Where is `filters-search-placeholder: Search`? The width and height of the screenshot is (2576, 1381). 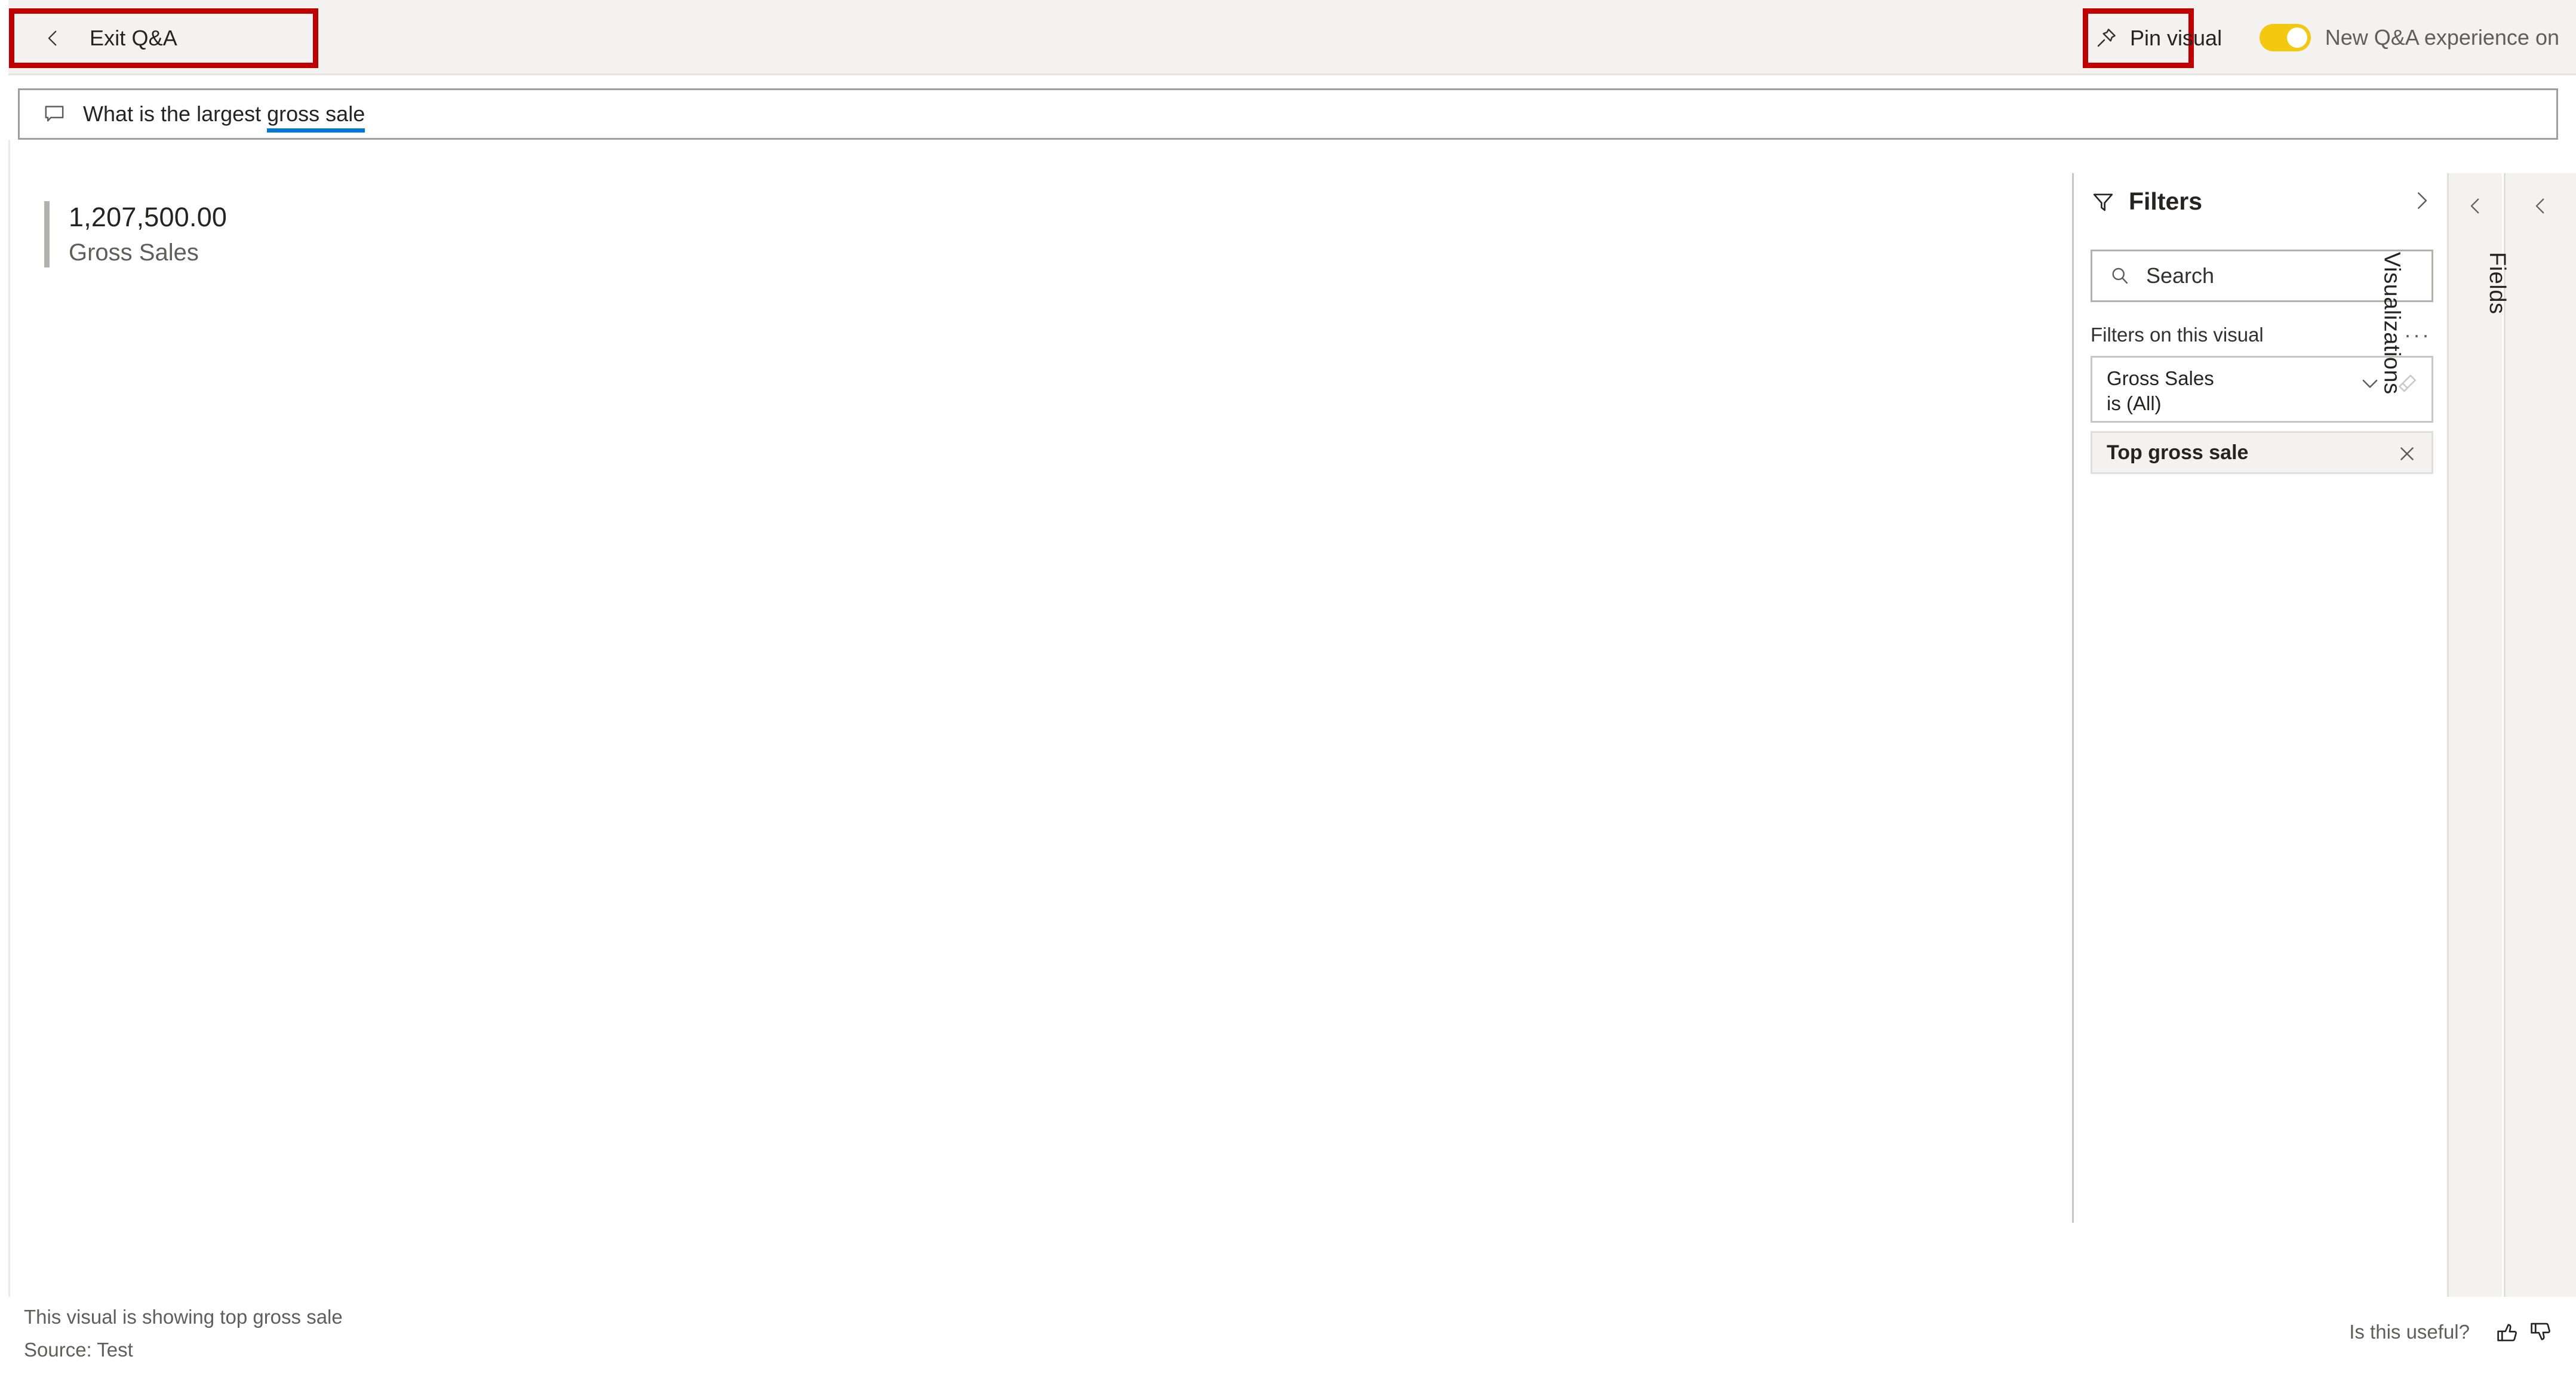
filters-search-placeholder: Search is located at coordinates (2180, 275).